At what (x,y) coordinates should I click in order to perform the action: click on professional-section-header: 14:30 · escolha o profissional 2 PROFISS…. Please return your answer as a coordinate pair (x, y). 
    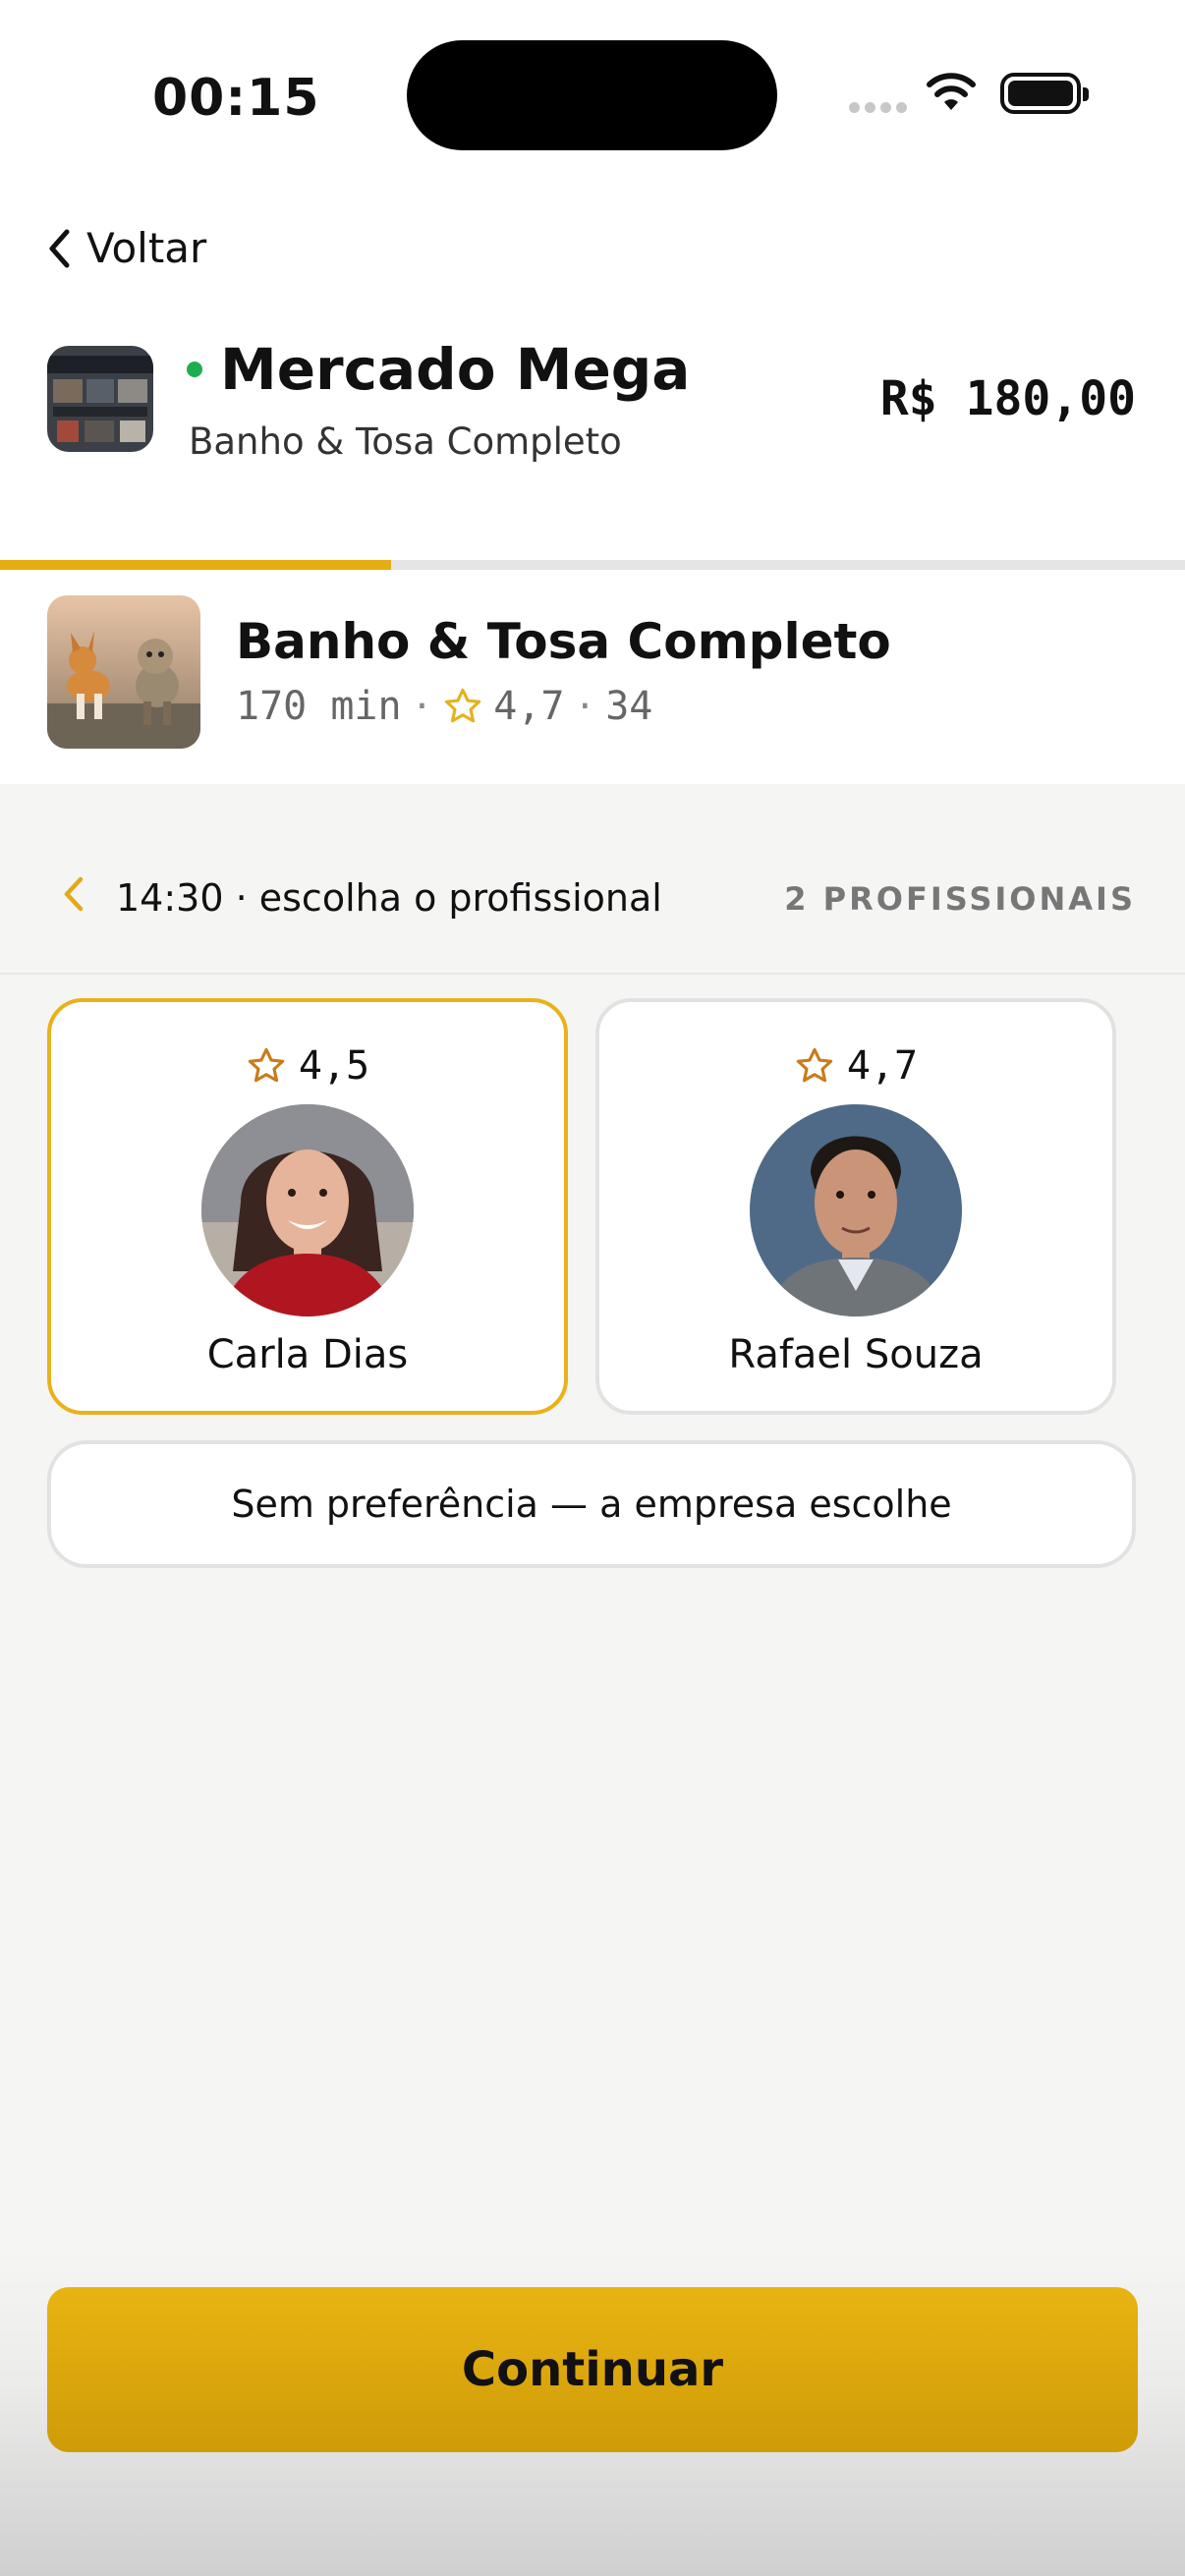
    Looking at the image, I should click on (592, 900).